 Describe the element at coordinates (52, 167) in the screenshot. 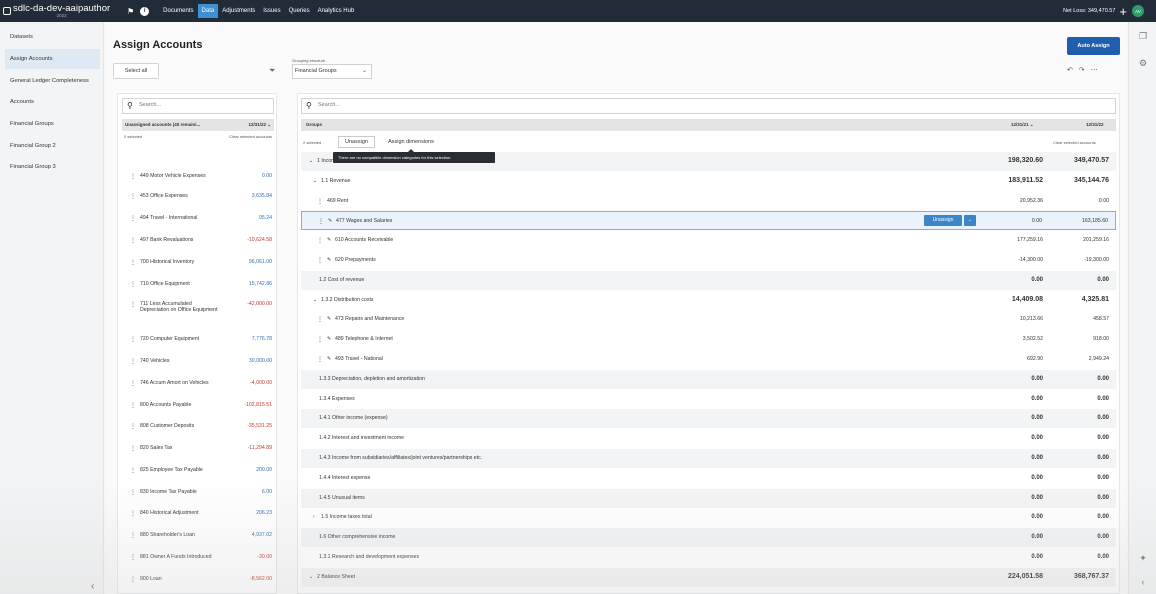

I see `sidebar-item-financial-group-3: Financial Group 3` at that location.